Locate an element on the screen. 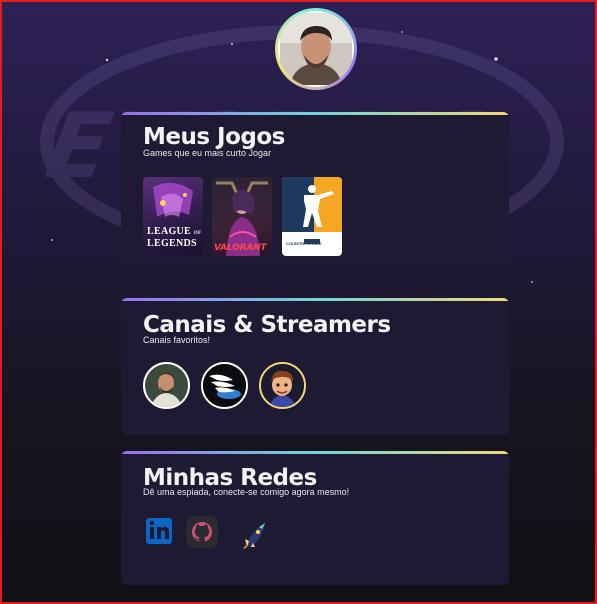 Image resolution: width=597 pixels, height=604 pixels. cartoon-streamer-icon is located at coordinates (282, 385).